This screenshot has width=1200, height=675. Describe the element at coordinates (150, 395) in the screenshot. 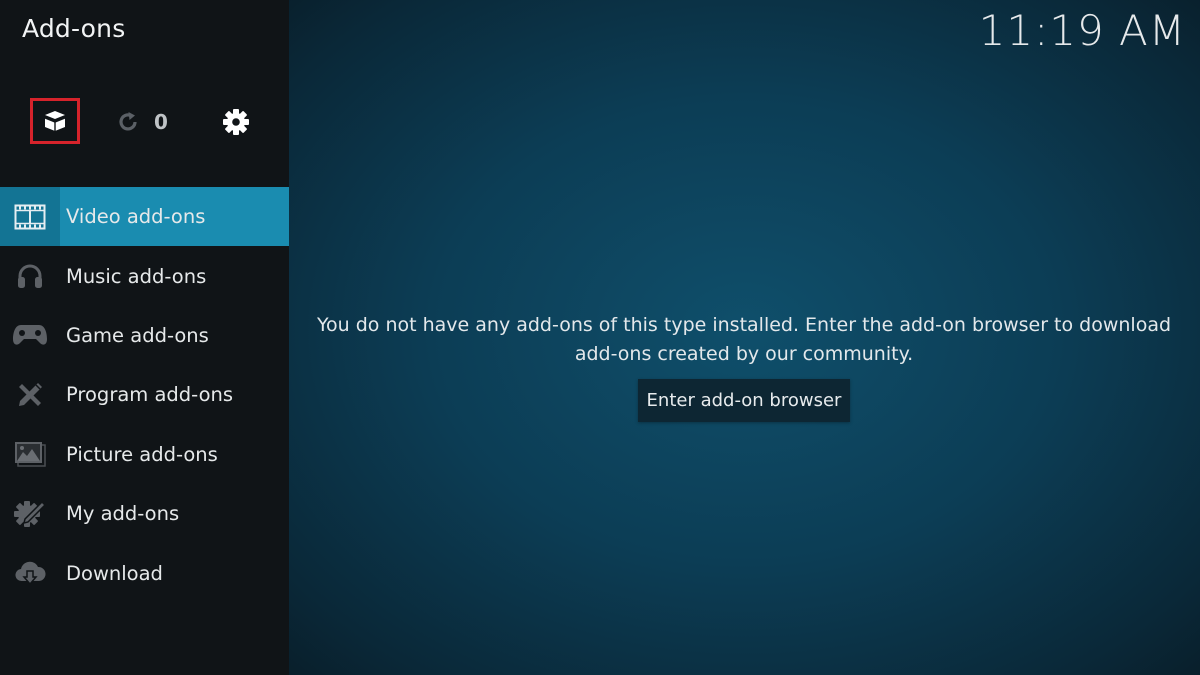

I see `sidebar-item-label: Program add-ons` at that location.